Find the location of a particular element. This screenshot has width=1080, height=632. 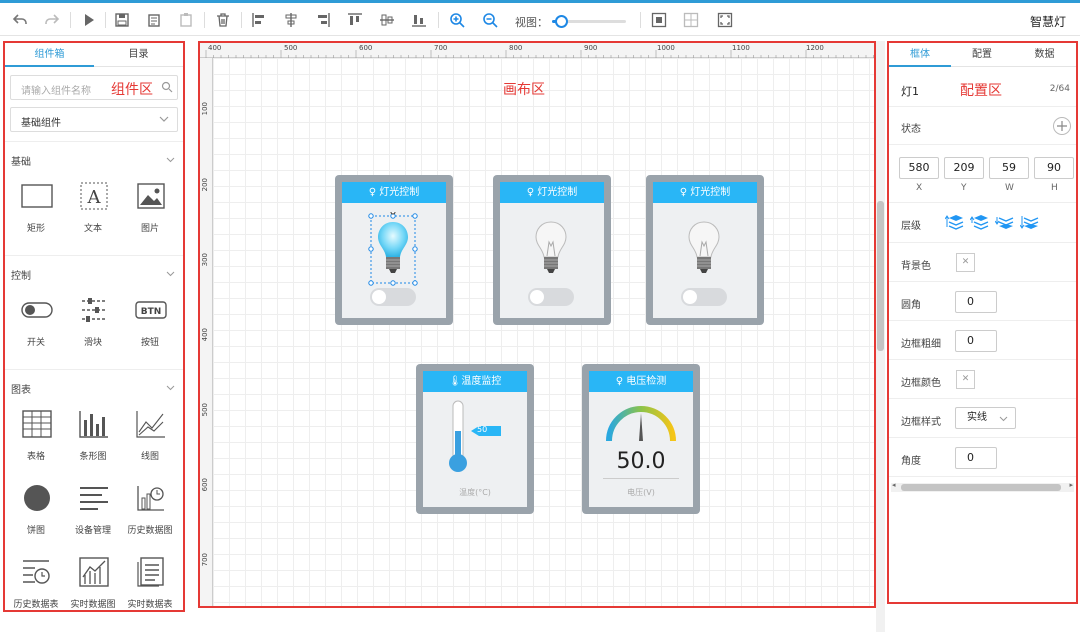

line-chart-icon is located at coordinates (151, 424).